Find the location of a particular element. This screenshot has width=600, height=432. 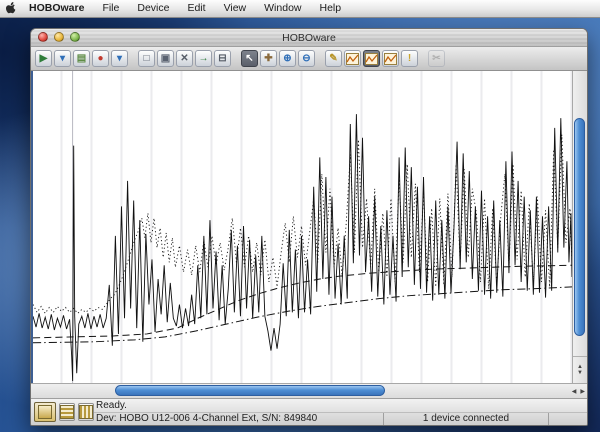

details-view-icon is located at coordinates (86, 412).